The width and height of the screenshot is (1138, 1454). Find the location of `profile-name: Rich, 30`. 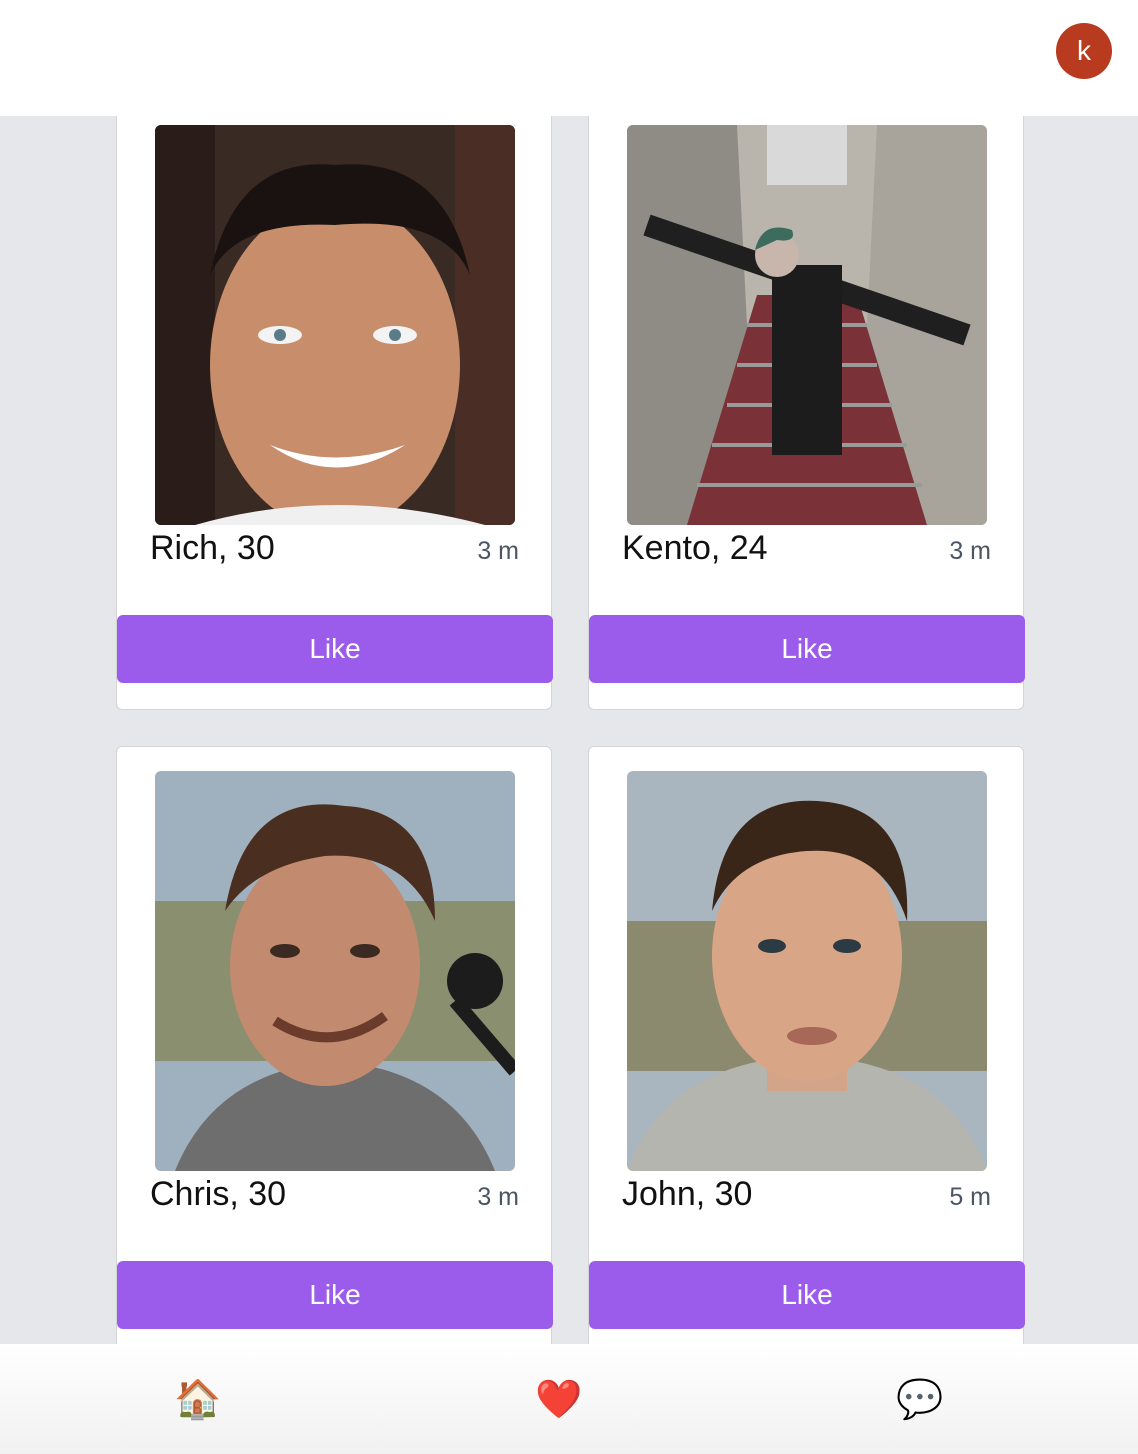

profile-name: Rich, 30 is located at coordinates (212, 548).